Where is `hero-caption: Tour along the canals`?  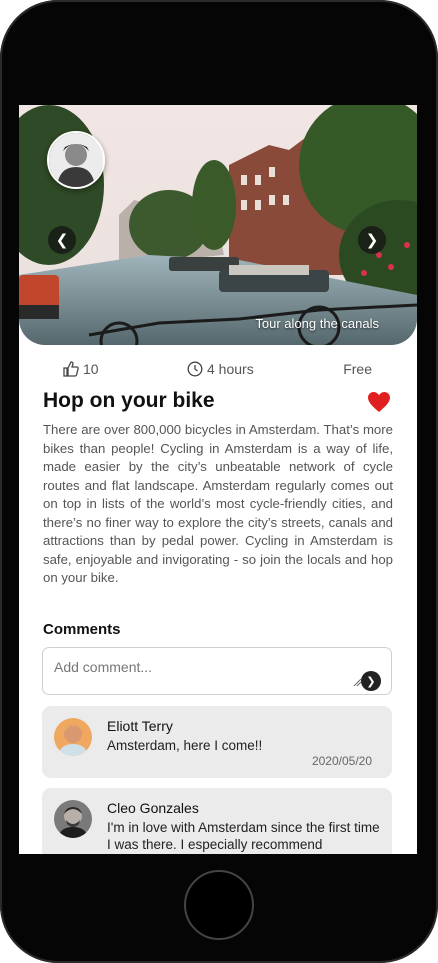
hero-caption: Tour along the canals is located at coordinates (317, 323).